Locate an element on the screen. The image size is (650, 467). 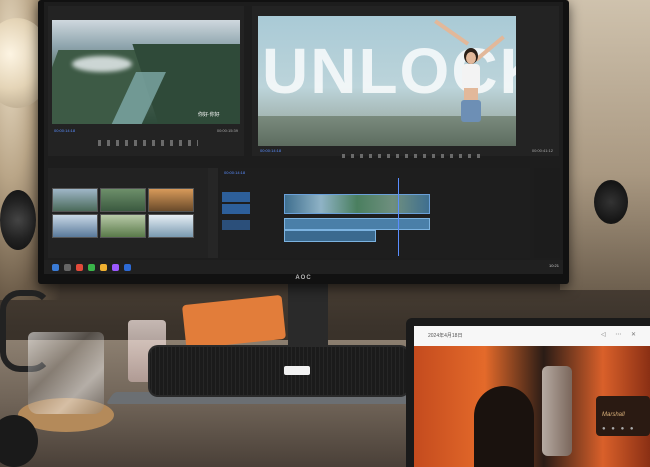
program-duration: 00:00:41:12 is located at coordinates (542, 150).